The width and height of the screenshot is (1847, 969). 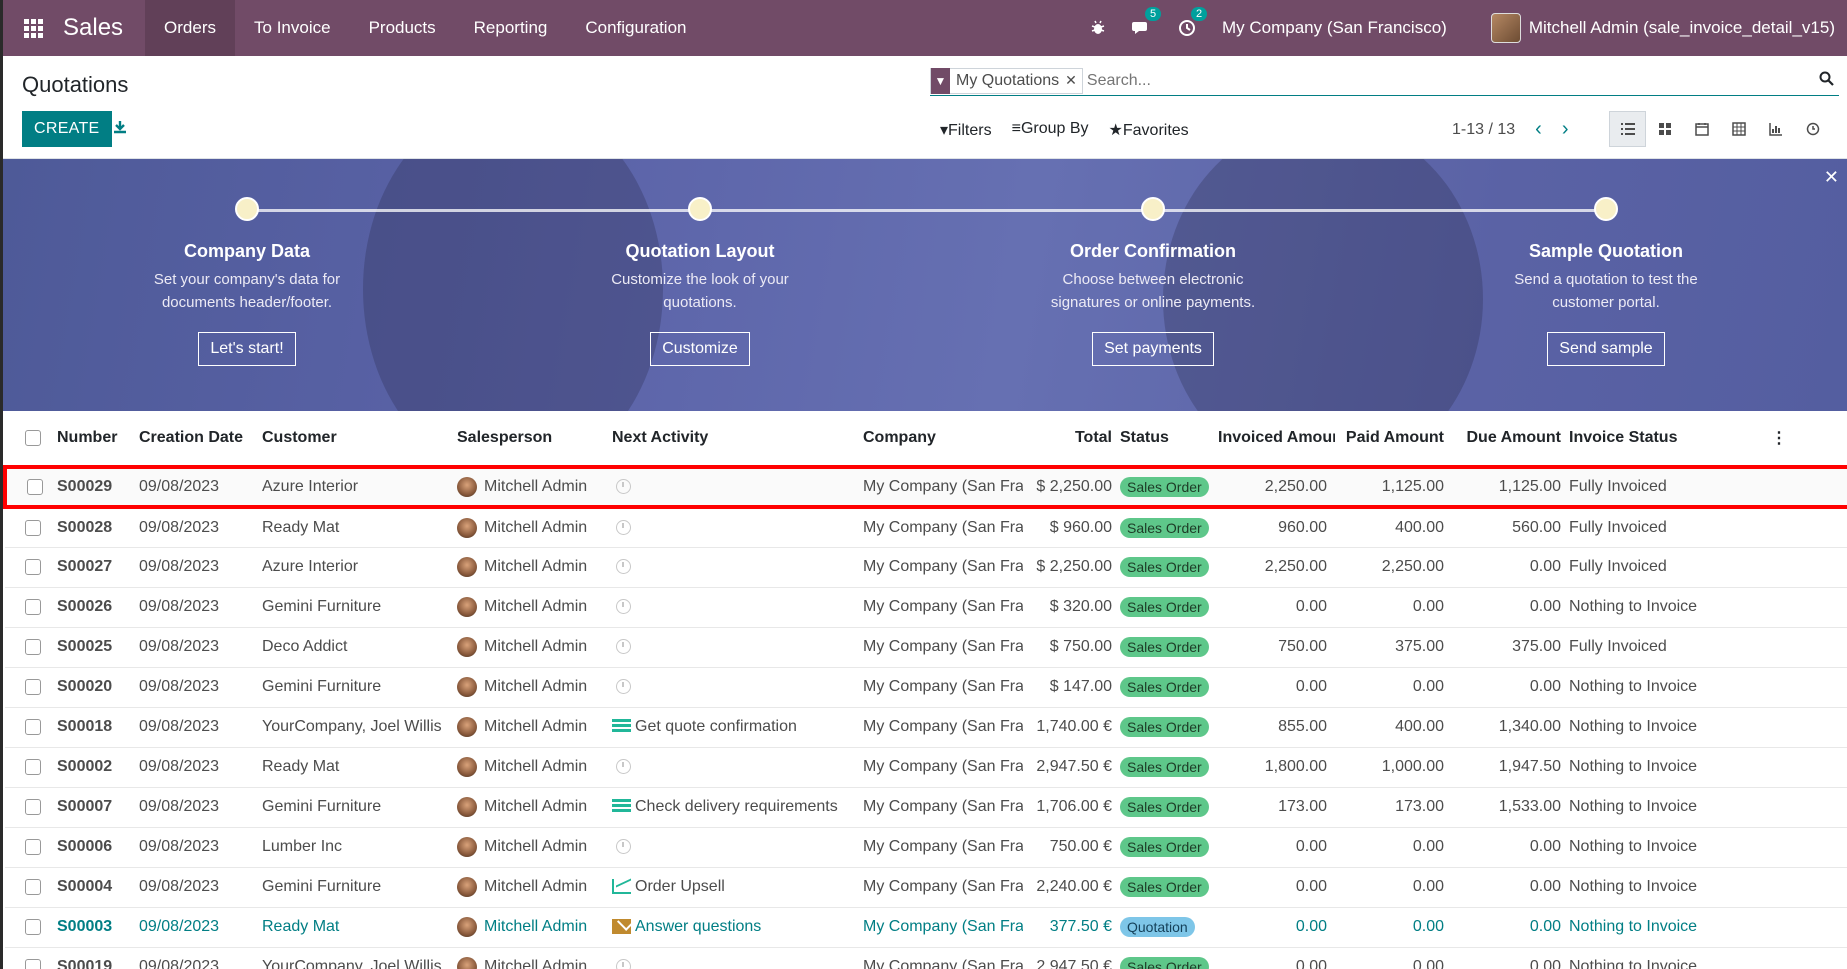 I want to click on column-due-amount: Due Amount, so click(x=1510, y=439).